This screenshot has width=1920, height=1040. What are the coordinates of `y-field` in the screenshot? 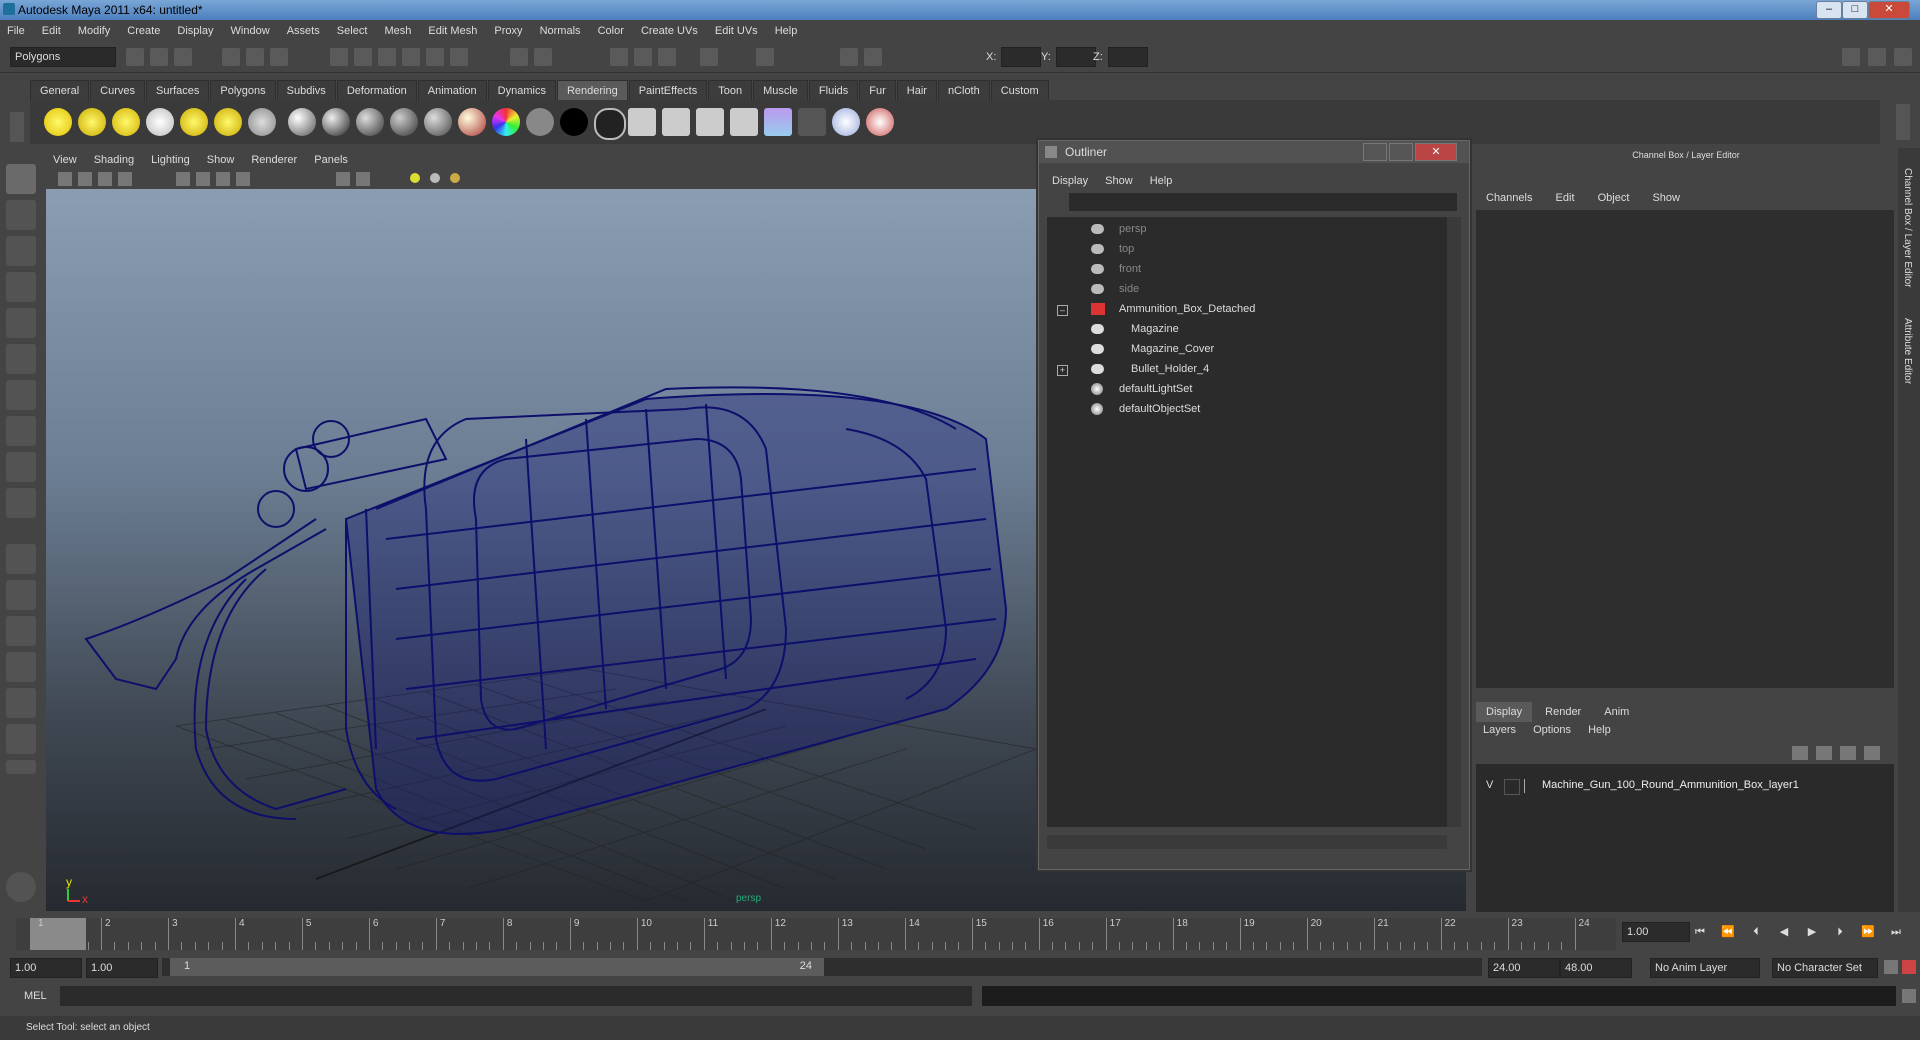 It's located at (1076, 57).